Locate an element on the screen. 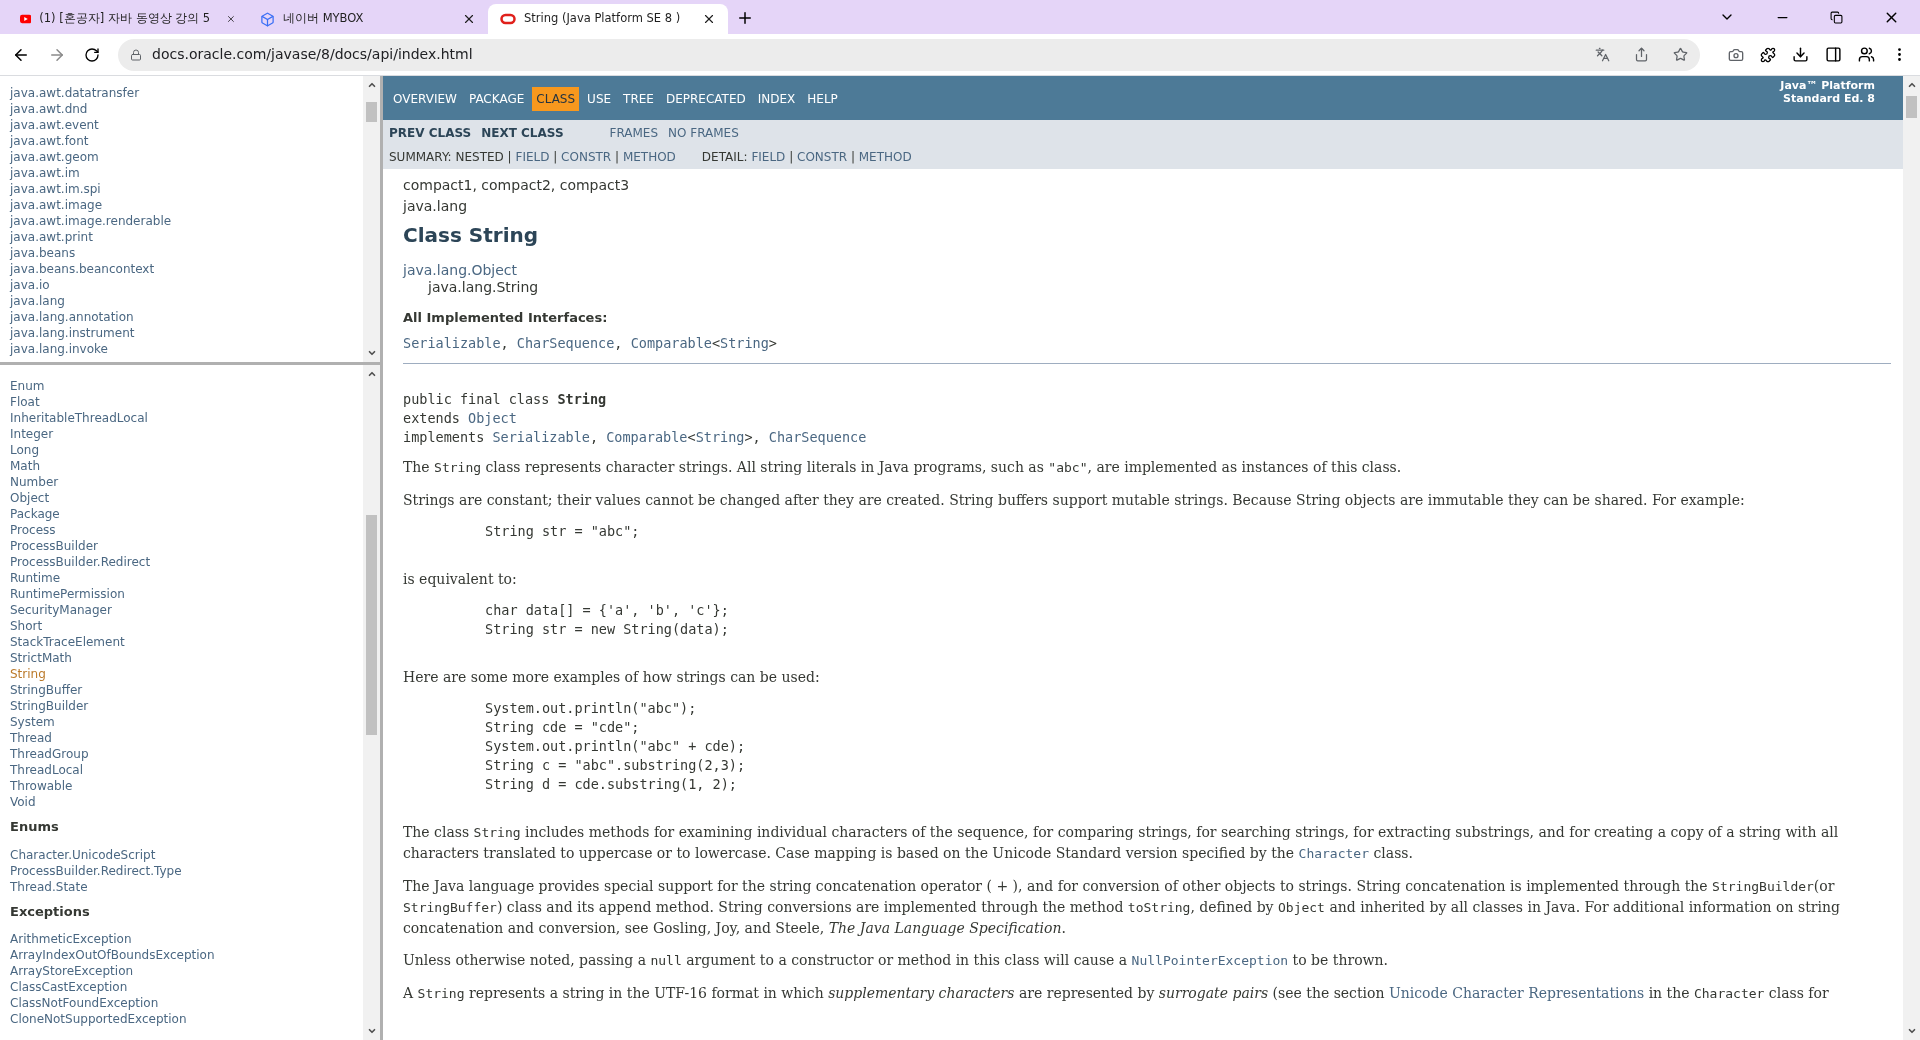  link: Character is located at coordinates (1333, 853).